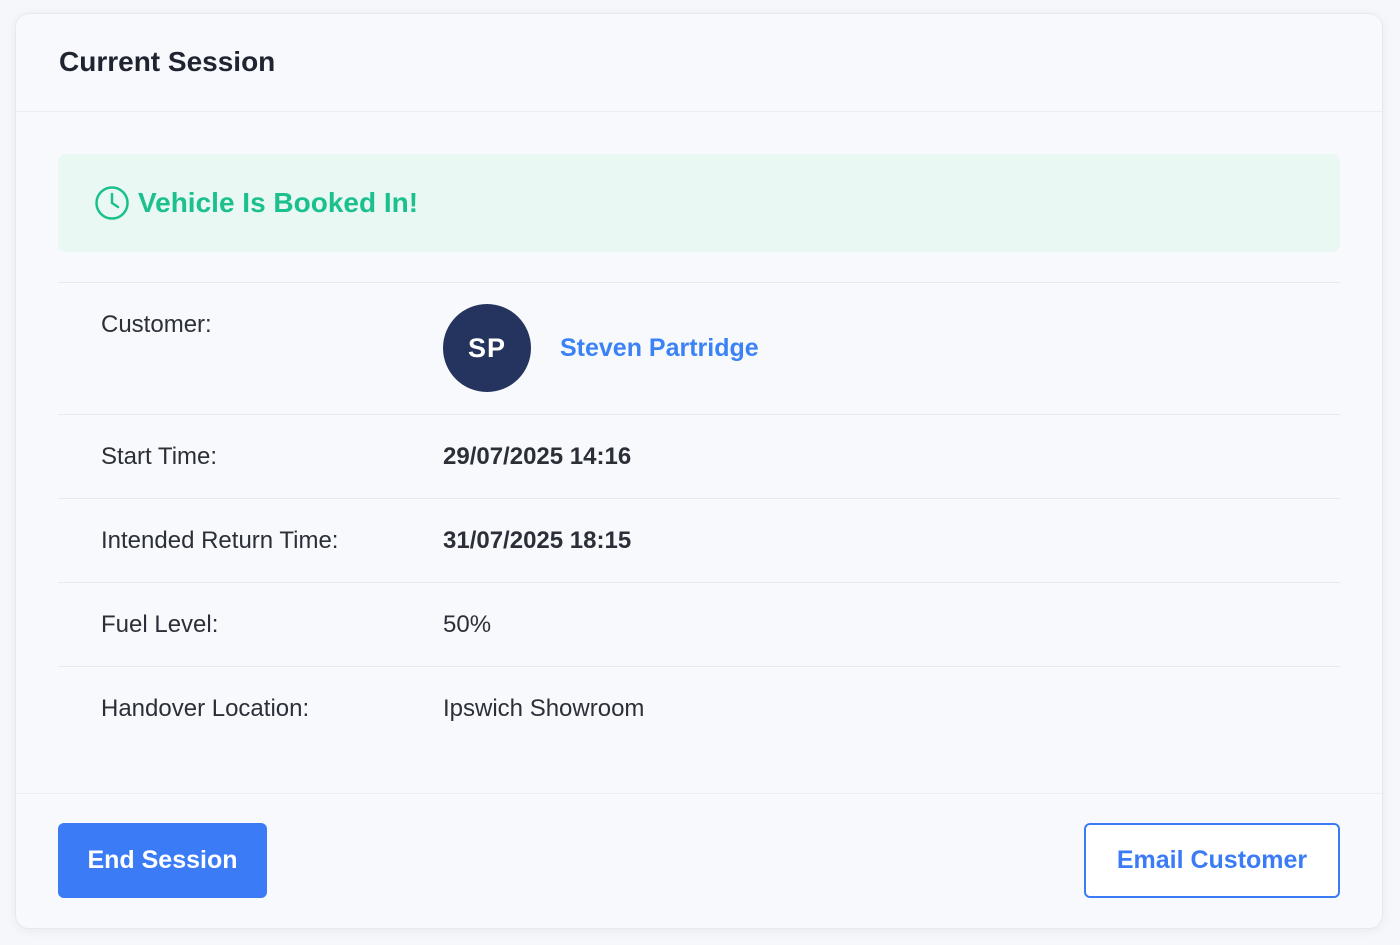 The width and height of the screenshot is (1400, 945). I want to click on handover-location-value: Ipswich Showroom, so click(544, 708).